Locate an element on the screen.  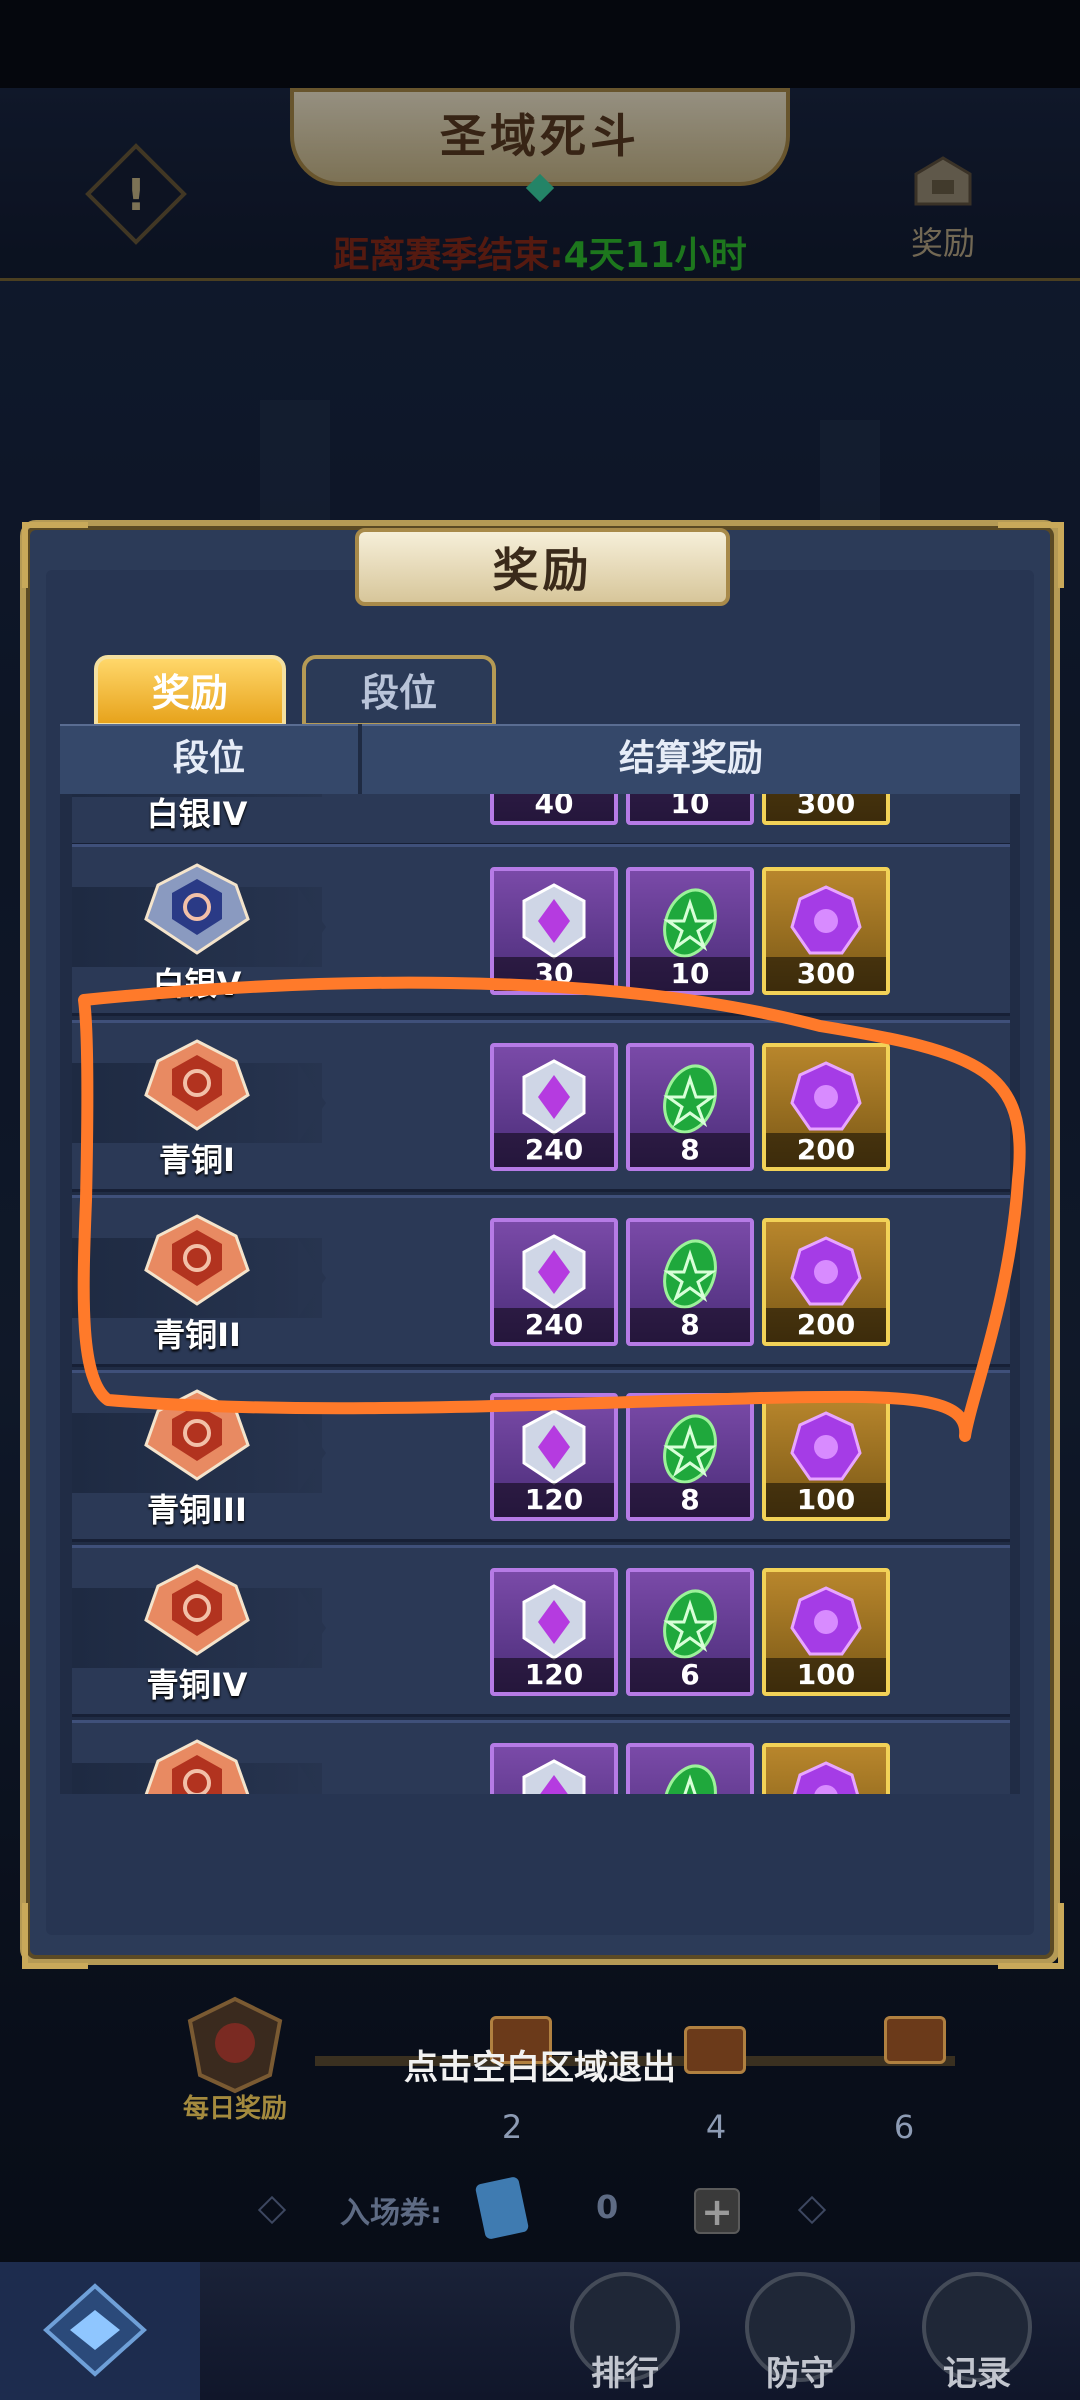
rank-name: 青铜III is located at coordinates (197, 1510).